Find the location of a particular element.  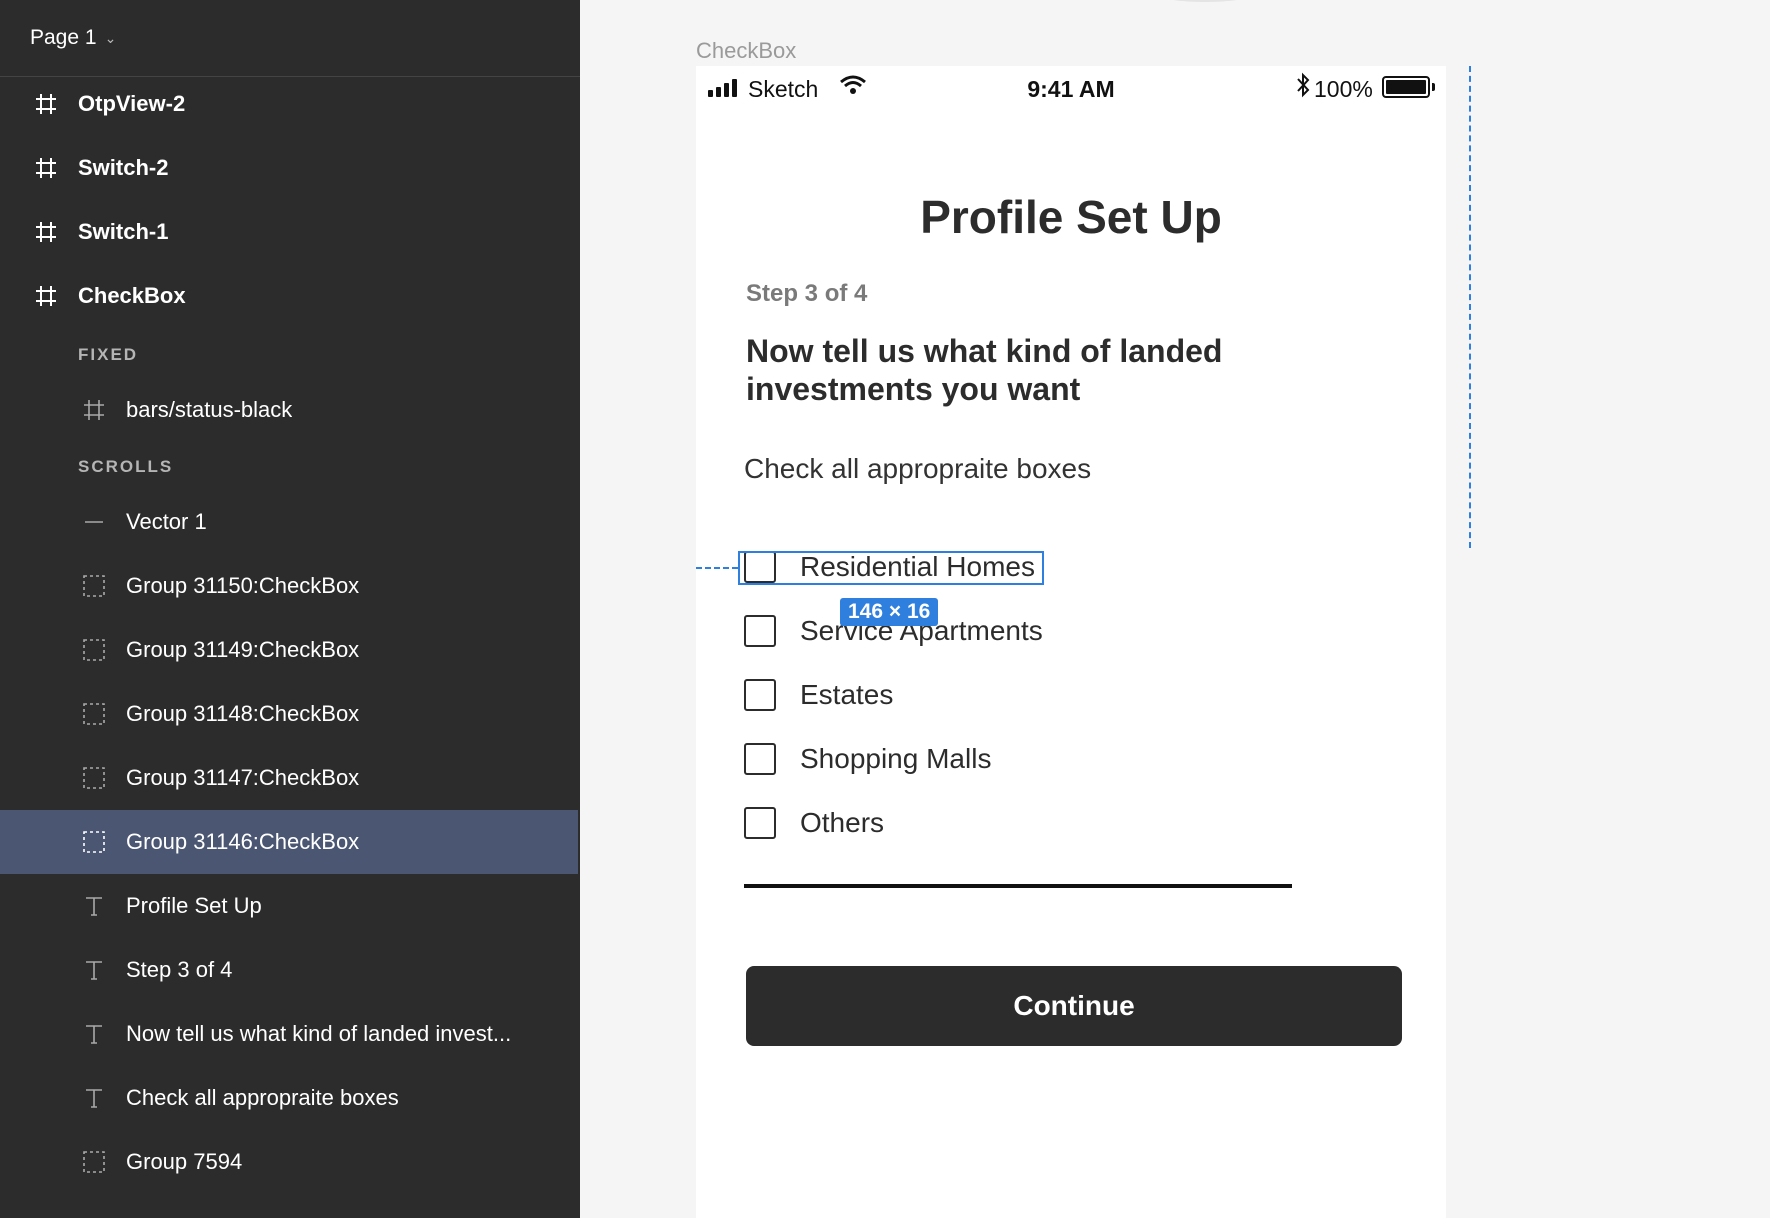

layer-label: Group 31146:CheckBox is located at coordinates (243, 841).